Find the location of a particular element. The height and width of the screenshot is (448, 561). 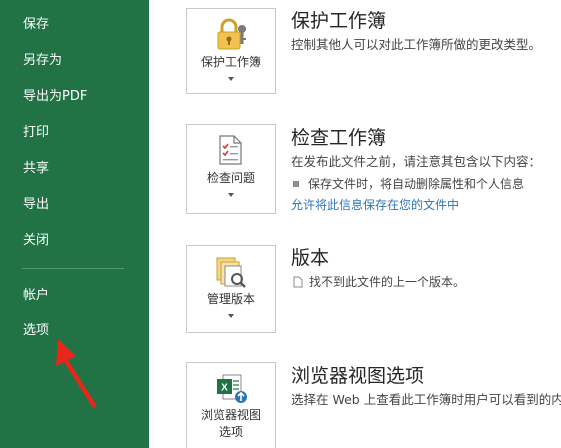

check-issues-label: 检查问题 is located at coordinates (230, 178).